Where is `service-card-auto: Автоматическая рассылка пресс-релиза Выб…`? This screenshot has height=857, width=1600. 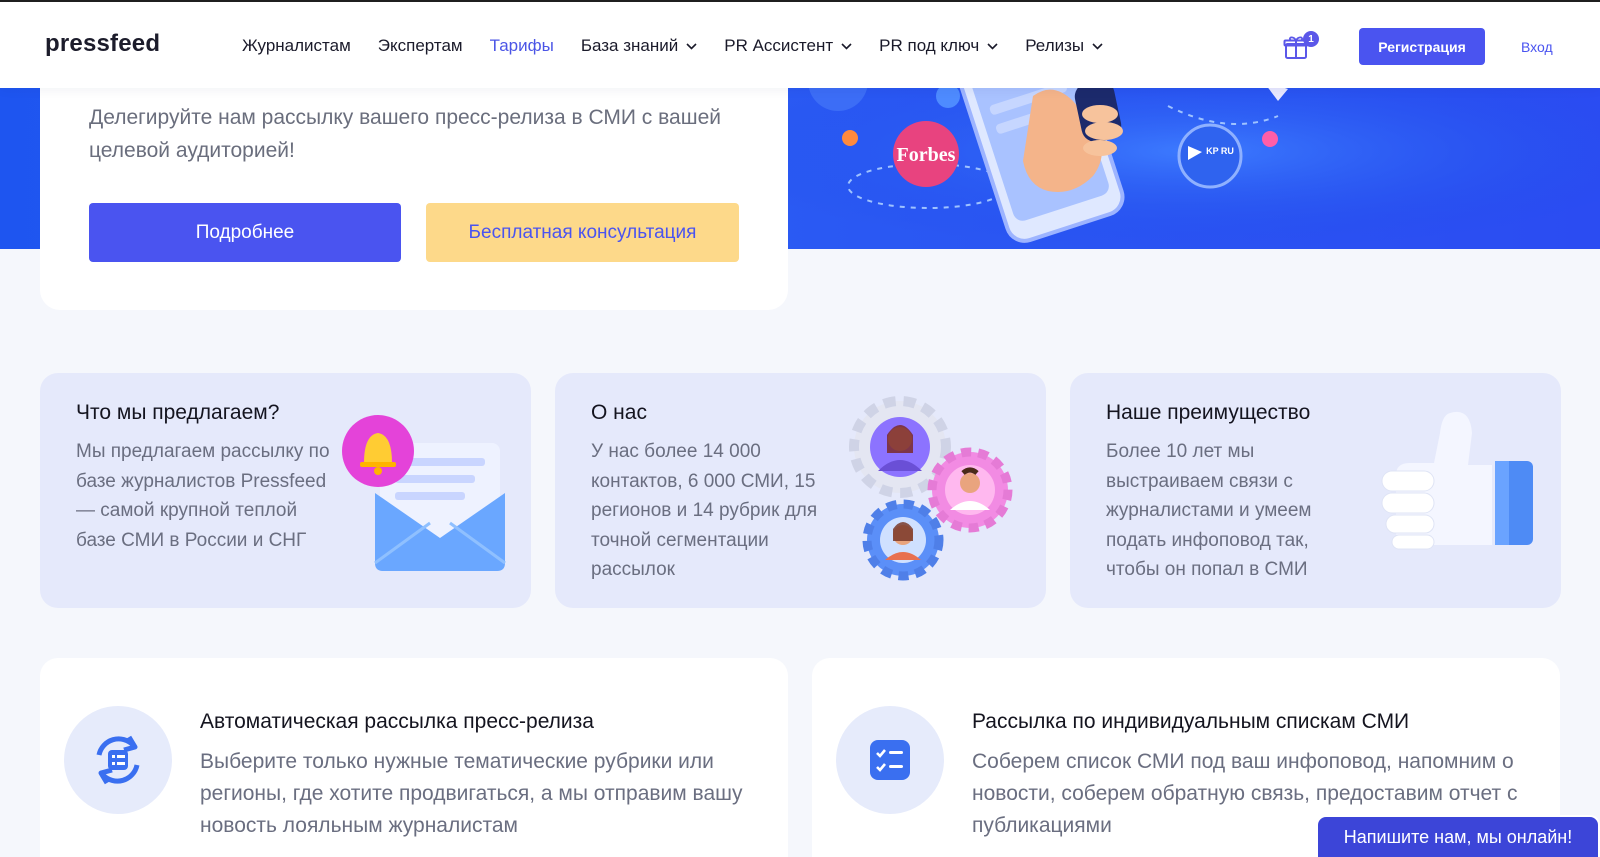 service-card-auto: Автоматическая рассылка пресс-релиза Выб… is located at coordinates (414, 757).